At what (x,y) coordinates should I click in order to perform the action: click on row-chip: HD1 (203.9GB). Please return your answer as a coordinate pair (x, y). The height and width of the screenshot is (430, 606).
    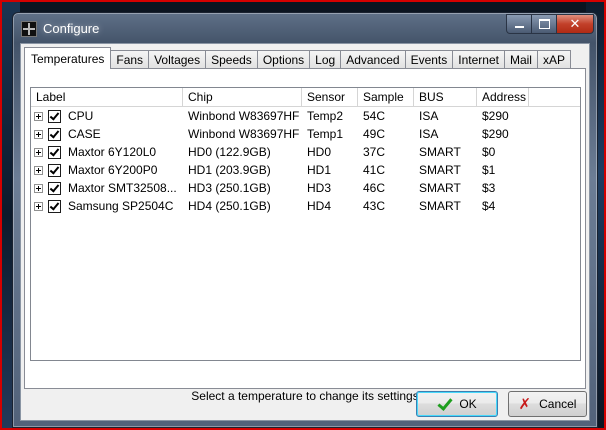
    Looking at the image, I should click on (229, 170).